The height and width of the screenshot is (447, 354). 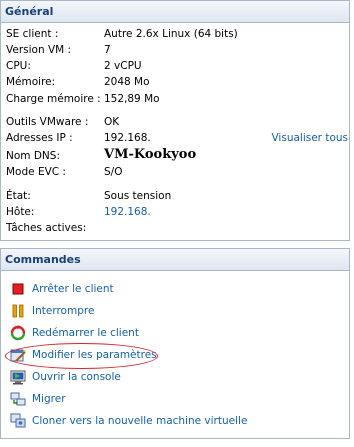 What do you see at coordinates (18, 196) in the screenshot?
I see `state-label: État:` at bounding box center [18, 196].